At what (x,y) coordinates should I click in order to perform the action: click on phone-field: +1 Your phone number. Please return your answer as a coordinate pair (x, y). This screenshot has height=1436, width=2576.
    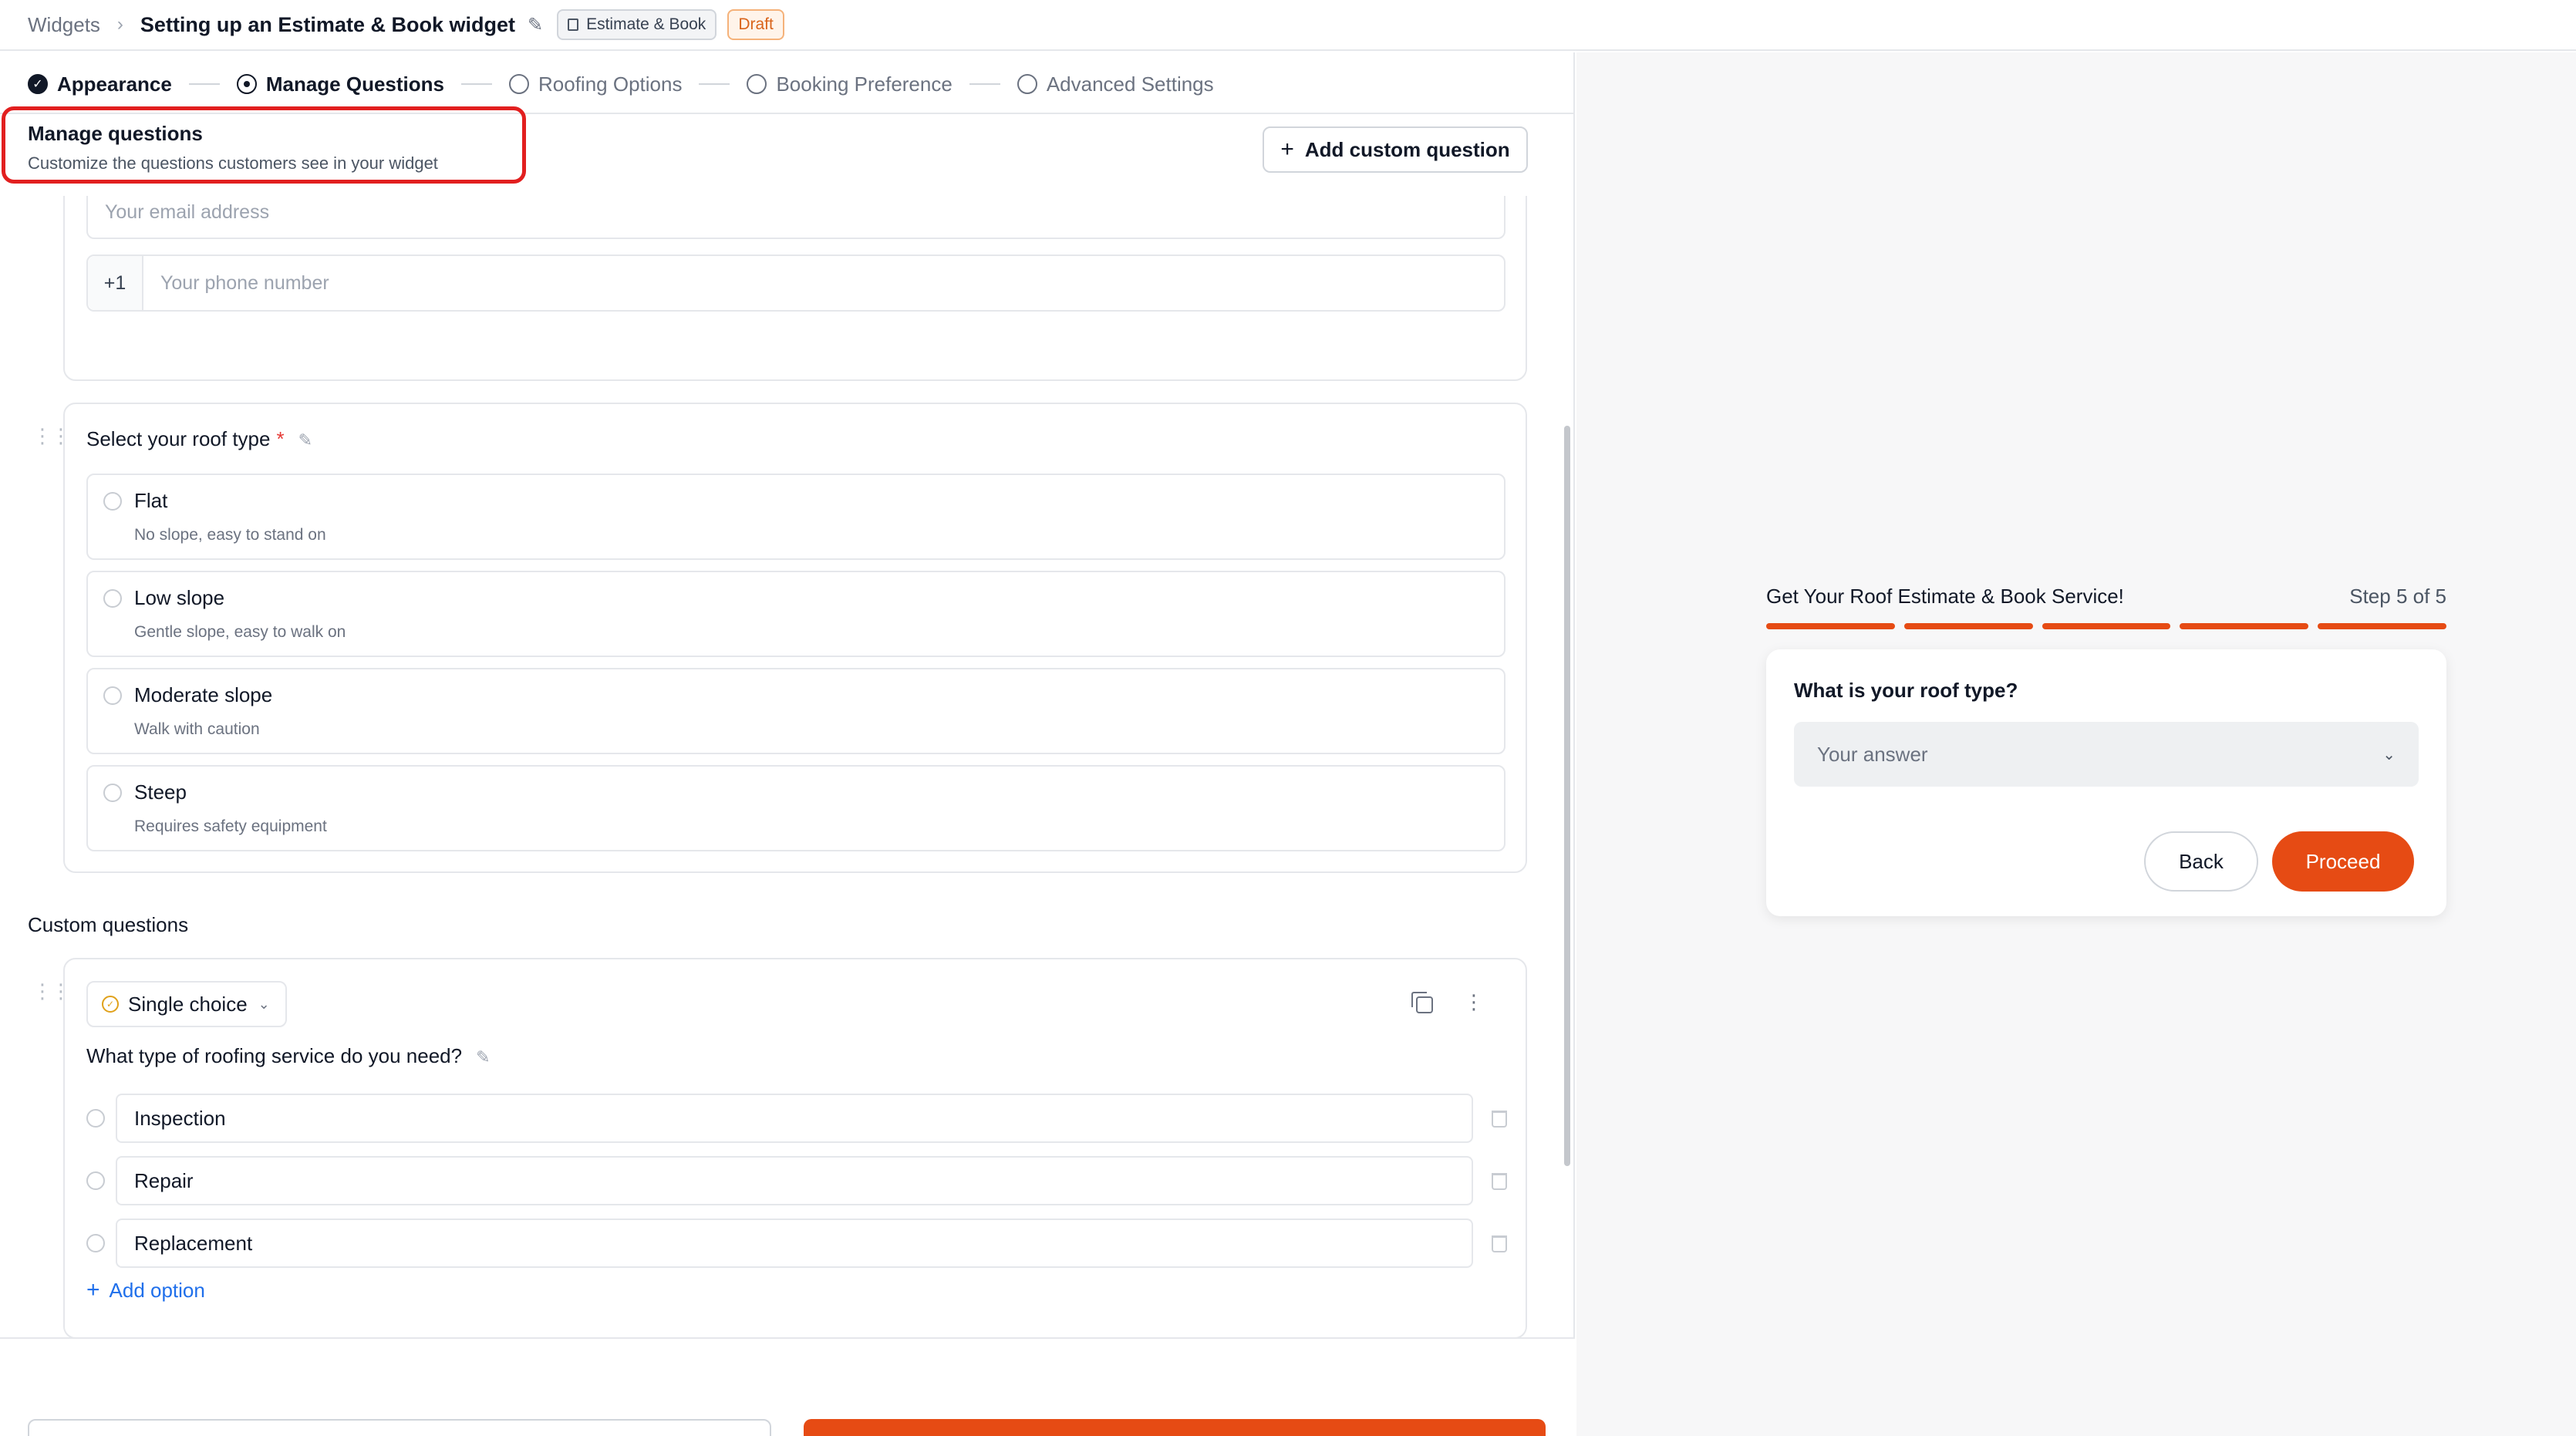
    Looking at the image, I should click on (795, 283).